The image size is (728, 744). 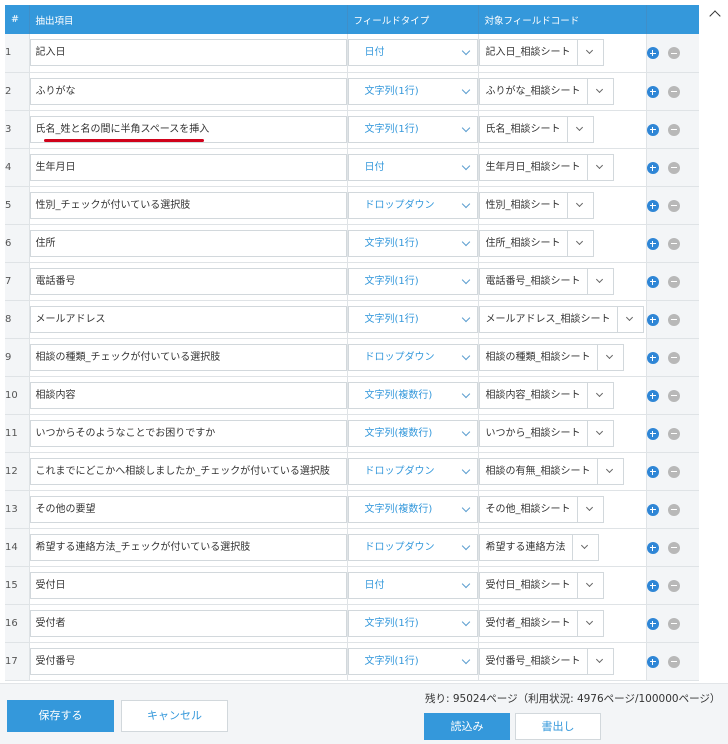 I want to click on target-field-select: ふりがな_相談シート, so click(x=546, y=91).